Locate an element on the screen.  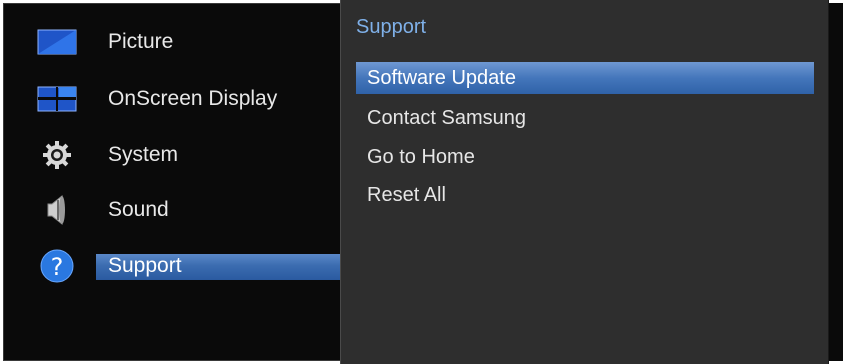
submenu-item-software-update: Software Update is located at coordinates (585, 78).